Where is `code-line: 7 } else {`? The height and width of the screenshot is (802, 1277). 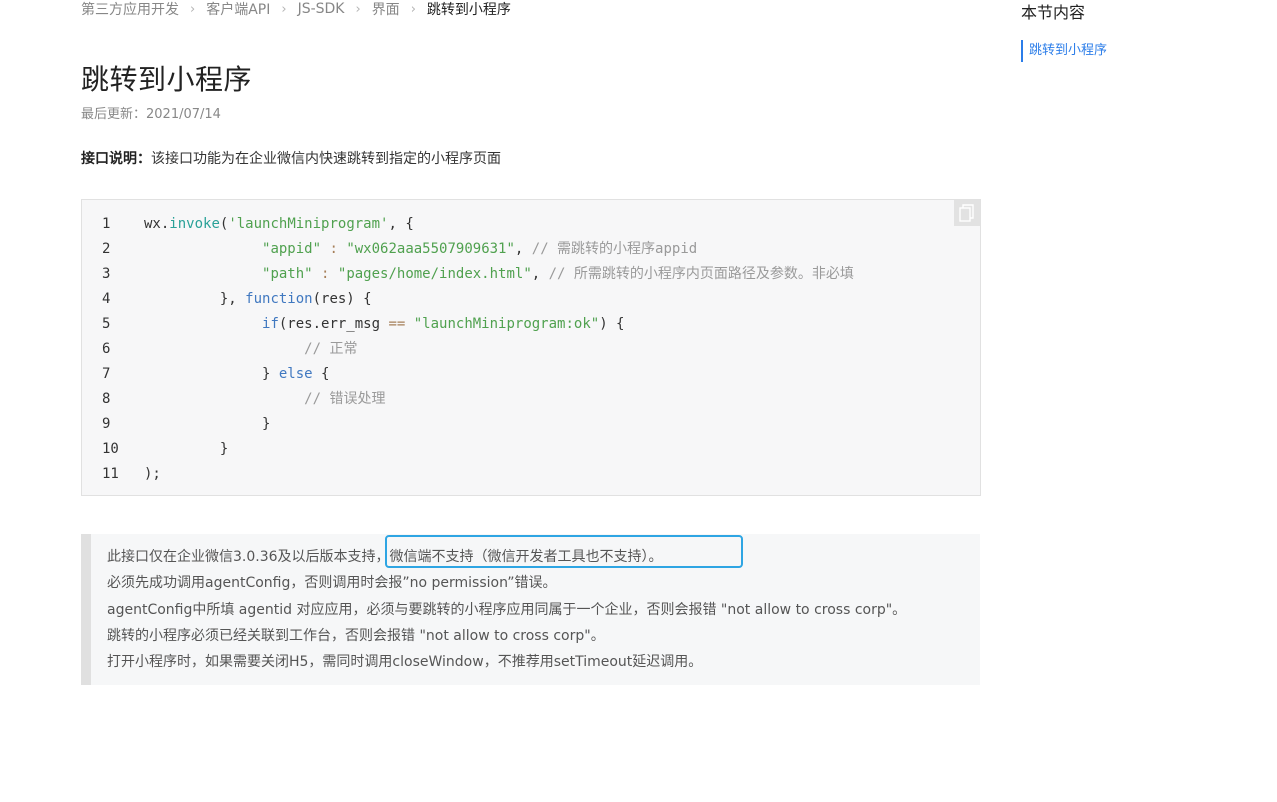
code-line: 7 } else { is located at coordinates (468, 374).